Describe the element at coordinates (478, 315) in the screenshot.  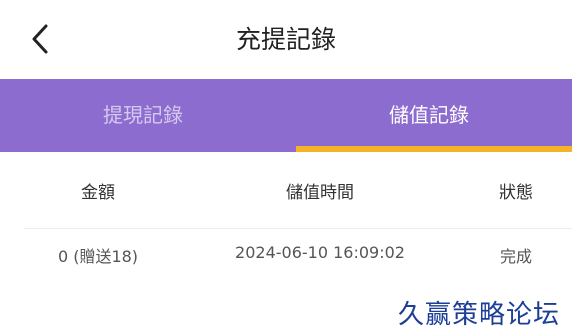
I see `forum-watermark: 久赢策略论坛` at that location.